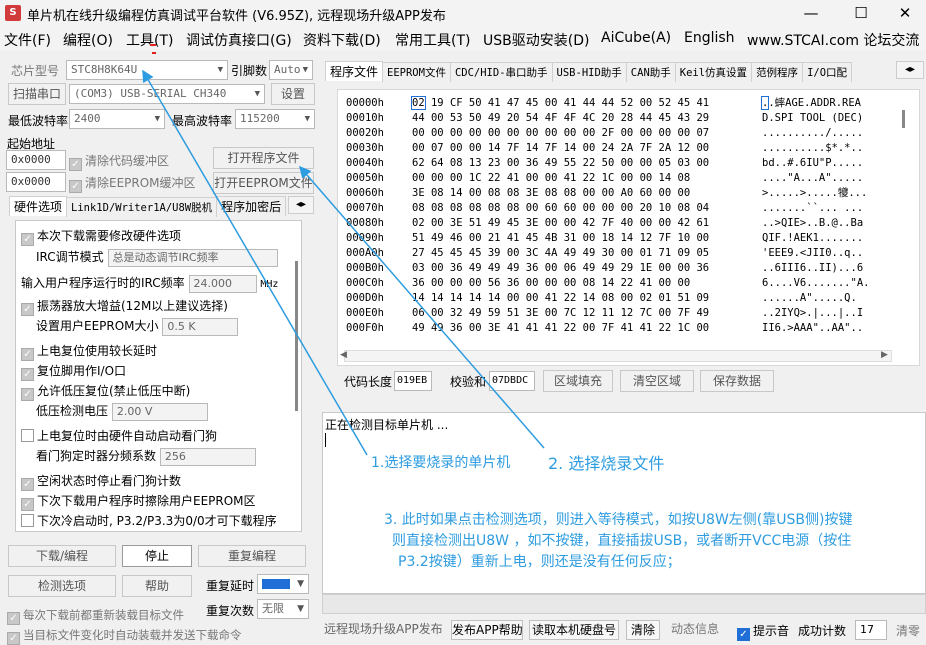 The height and width of the screenshot is (645, 926). I want to click on annotation-step3-line2: 则直接检测出U8W ，如不按键，直接插拔USB，或者断开VCC电源（按住, so click(622, 541).